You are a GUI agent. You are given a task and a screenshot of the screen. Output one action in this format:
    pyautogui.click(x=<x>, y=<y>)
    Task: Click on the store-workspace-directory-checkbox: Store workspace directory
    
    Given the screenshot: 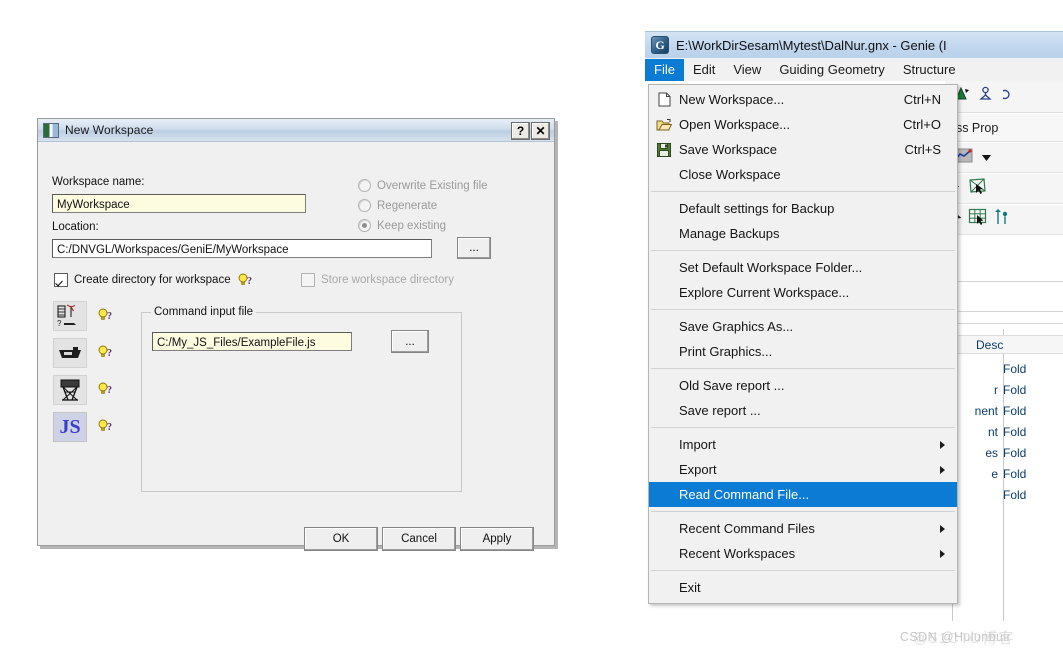 What is the action you would take?
    pyautogui.click(x=377, y=280)
    